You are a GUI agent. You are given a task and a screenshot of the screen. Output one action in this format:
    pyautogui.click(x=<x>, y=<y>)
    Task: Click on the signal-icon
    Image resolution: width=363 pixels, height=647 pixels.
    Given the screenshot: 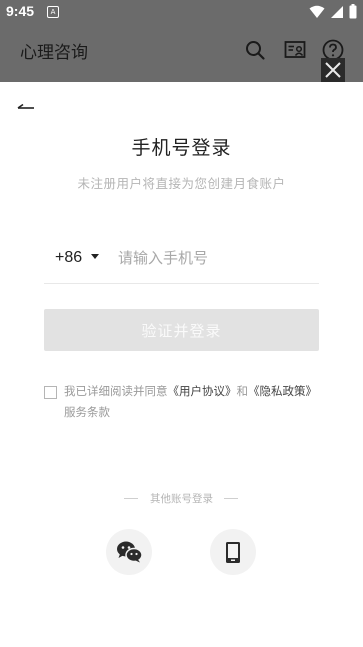 What is the action you would take?
    pyautogui.click(x=337, y=11)
    